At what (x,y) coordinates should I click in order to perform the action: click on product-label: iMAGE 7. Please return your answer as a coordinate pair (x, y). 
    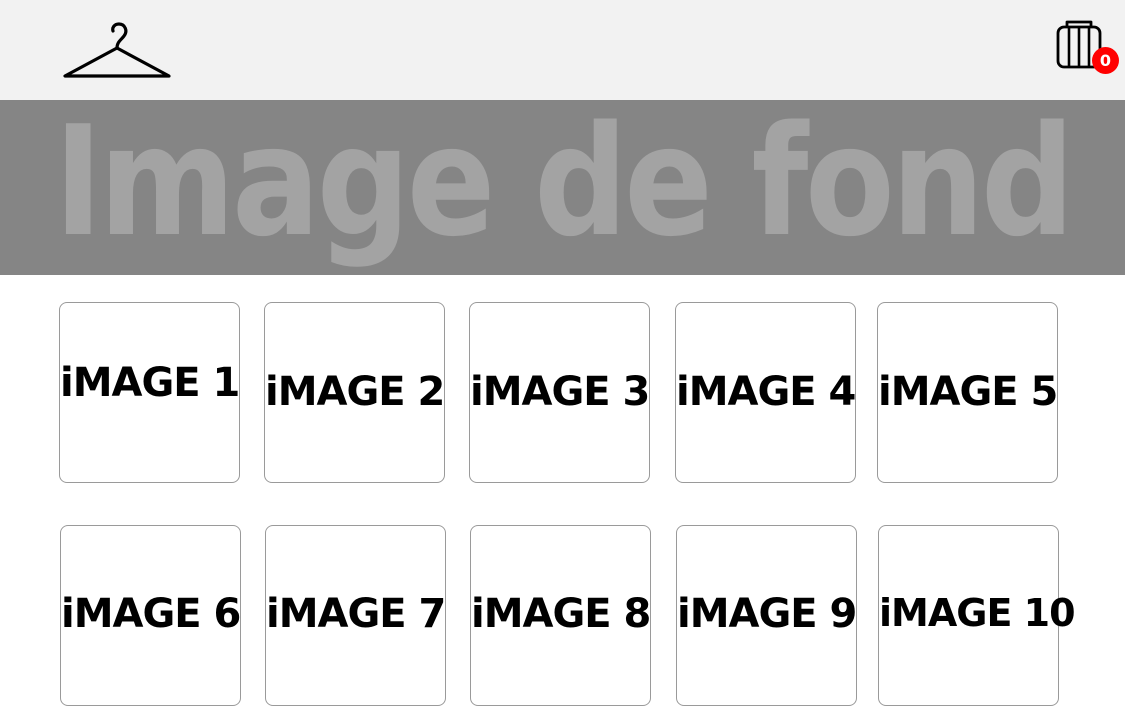
    Looking at the image, I should click on (356, 614).